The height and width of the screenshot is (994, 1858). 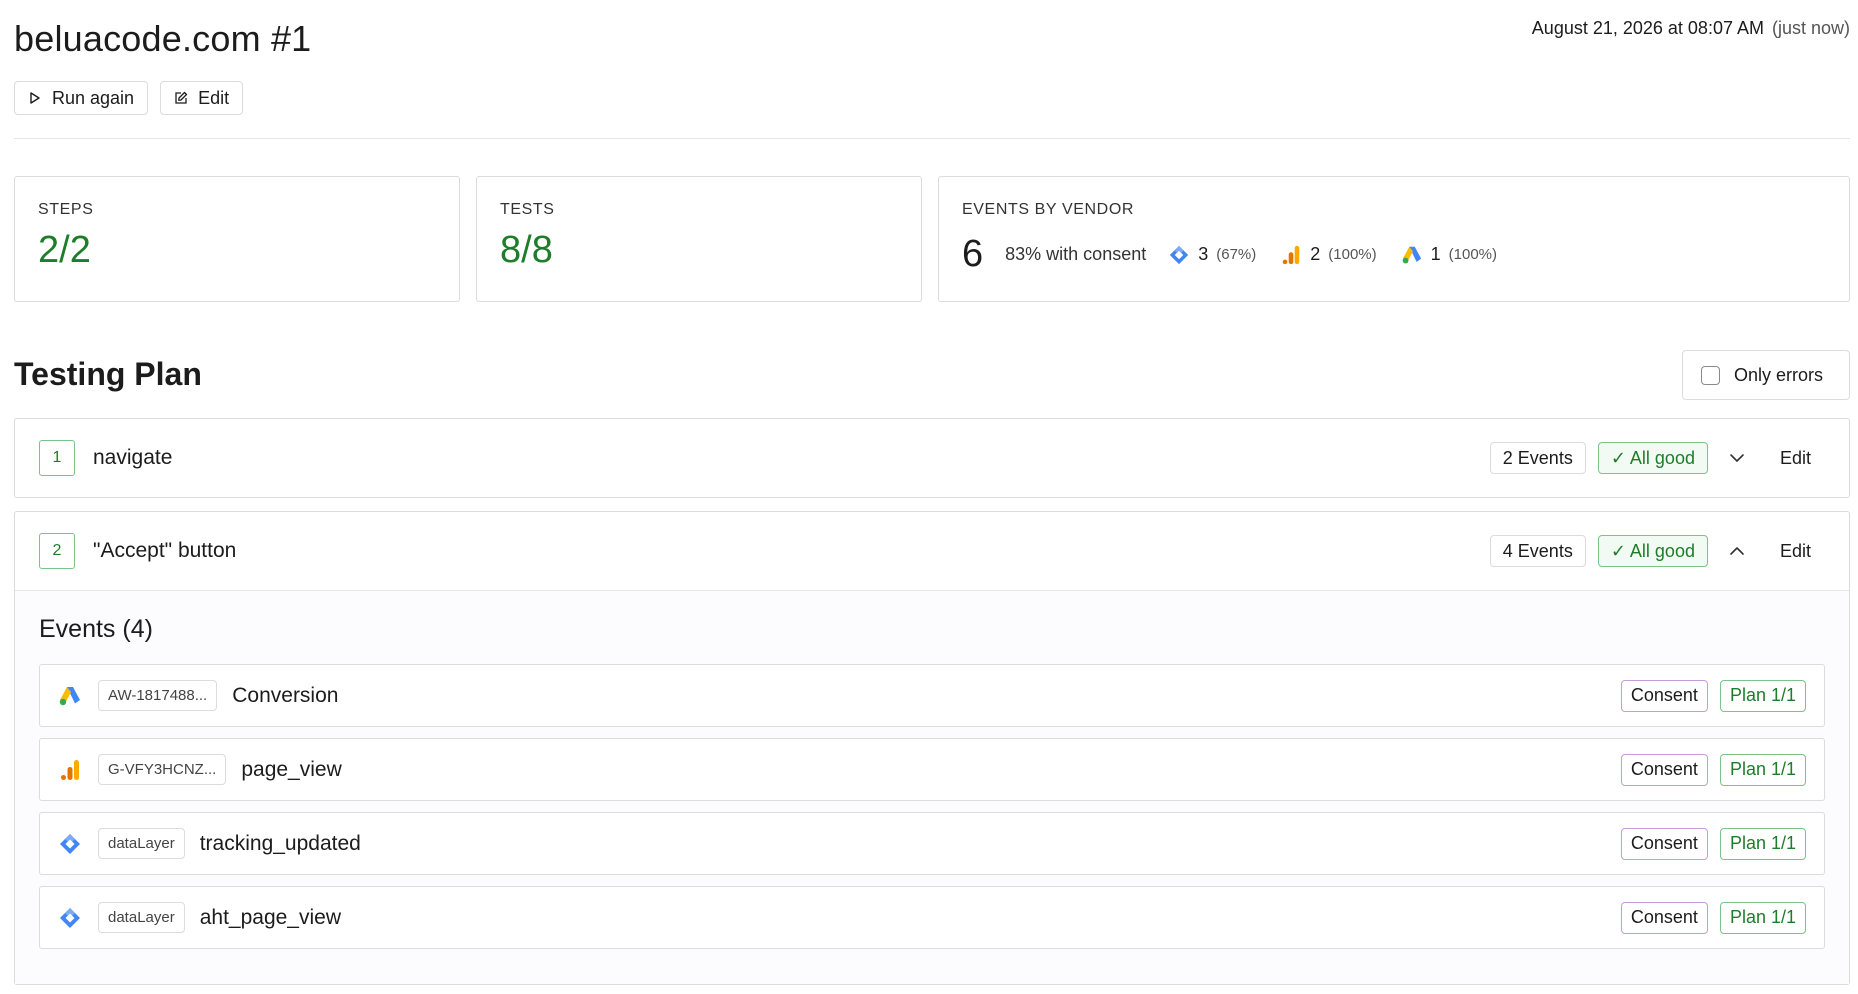 I want to click on vendor-gtm: 3 (67%), so click(x=1212, y=255).